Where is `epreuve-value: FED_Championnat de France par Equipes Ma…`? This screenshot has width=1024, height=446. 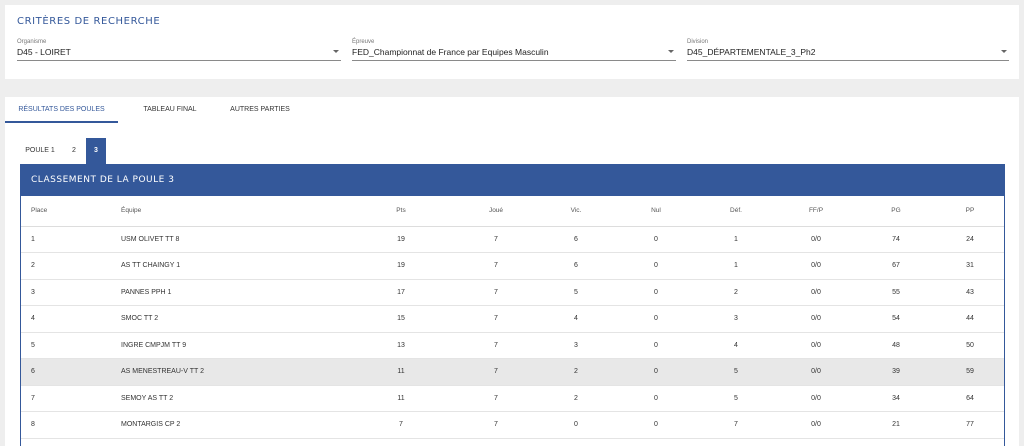 epreuve-value: FED_Championnat de France par Equipes Ma… is located at coordinates (450, 52).